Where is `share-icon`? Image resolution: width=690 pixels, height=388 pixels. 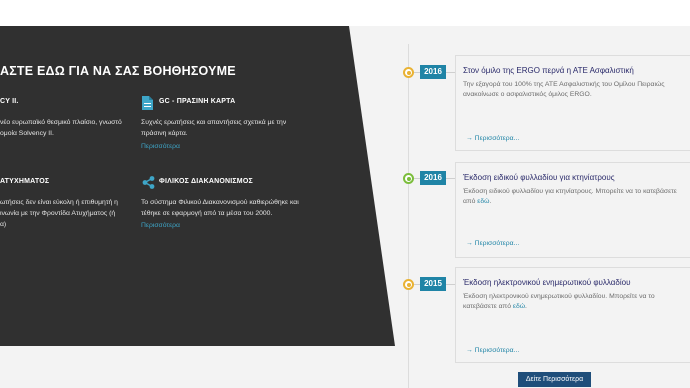
share-icon is located at coordinates (148, 185).